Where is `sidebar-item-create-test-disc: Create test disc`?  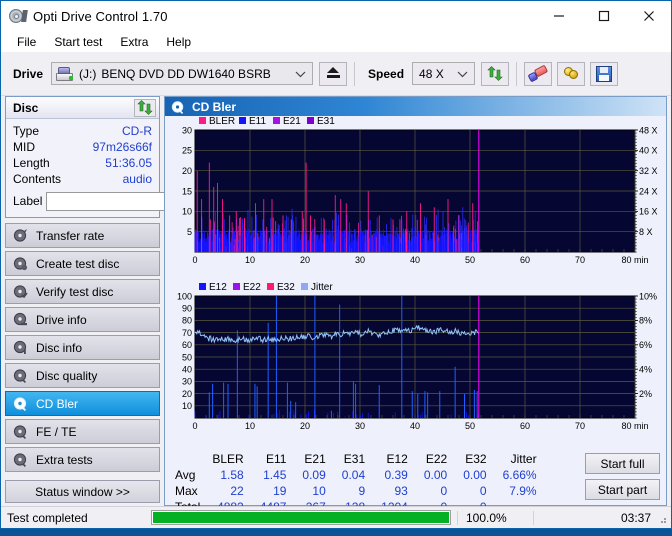 sidebar-item-create-test-disc: Create test disc is located at coordinates (82, 263).